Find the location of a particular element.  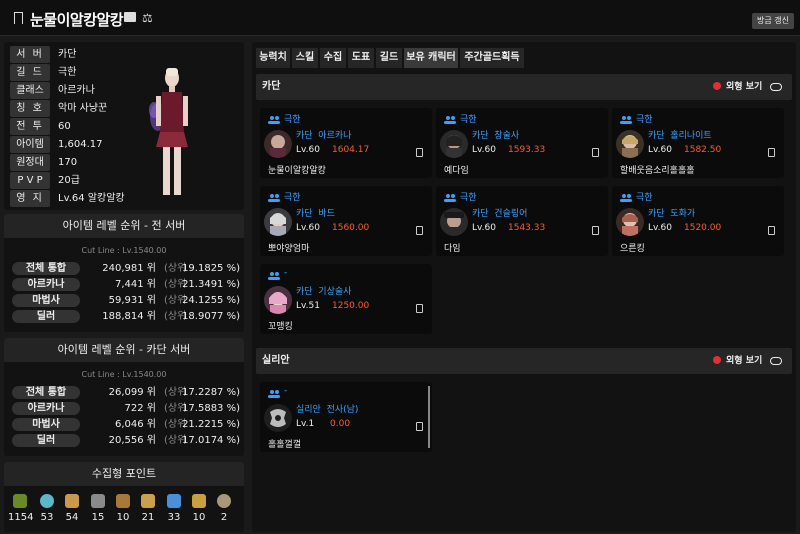

collection-count: 53 is located at coordinates (47, 517).